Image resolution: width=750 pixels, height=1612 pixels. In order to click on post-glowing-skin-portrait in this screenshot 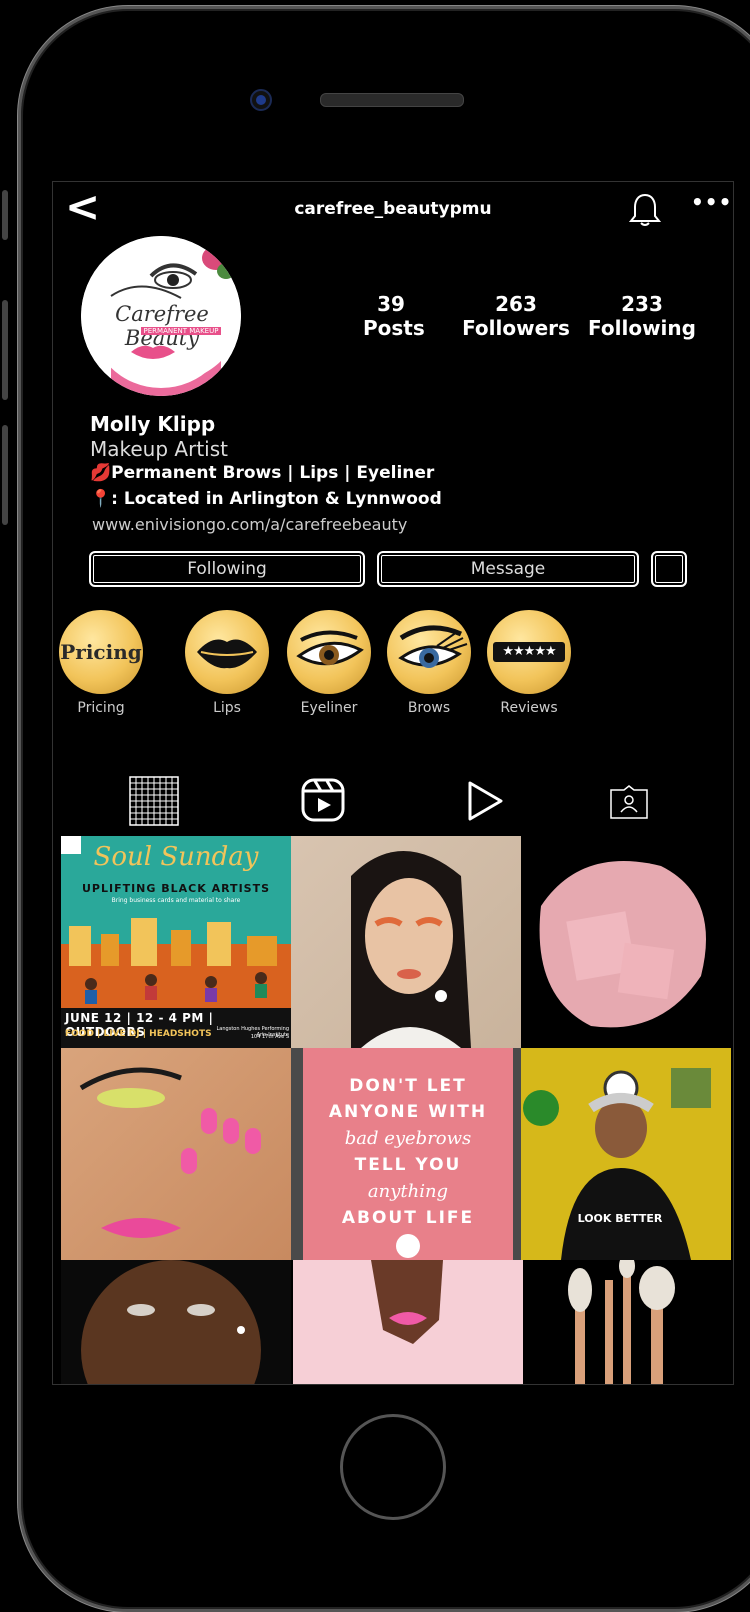, I will do `click(176, 1322)`.